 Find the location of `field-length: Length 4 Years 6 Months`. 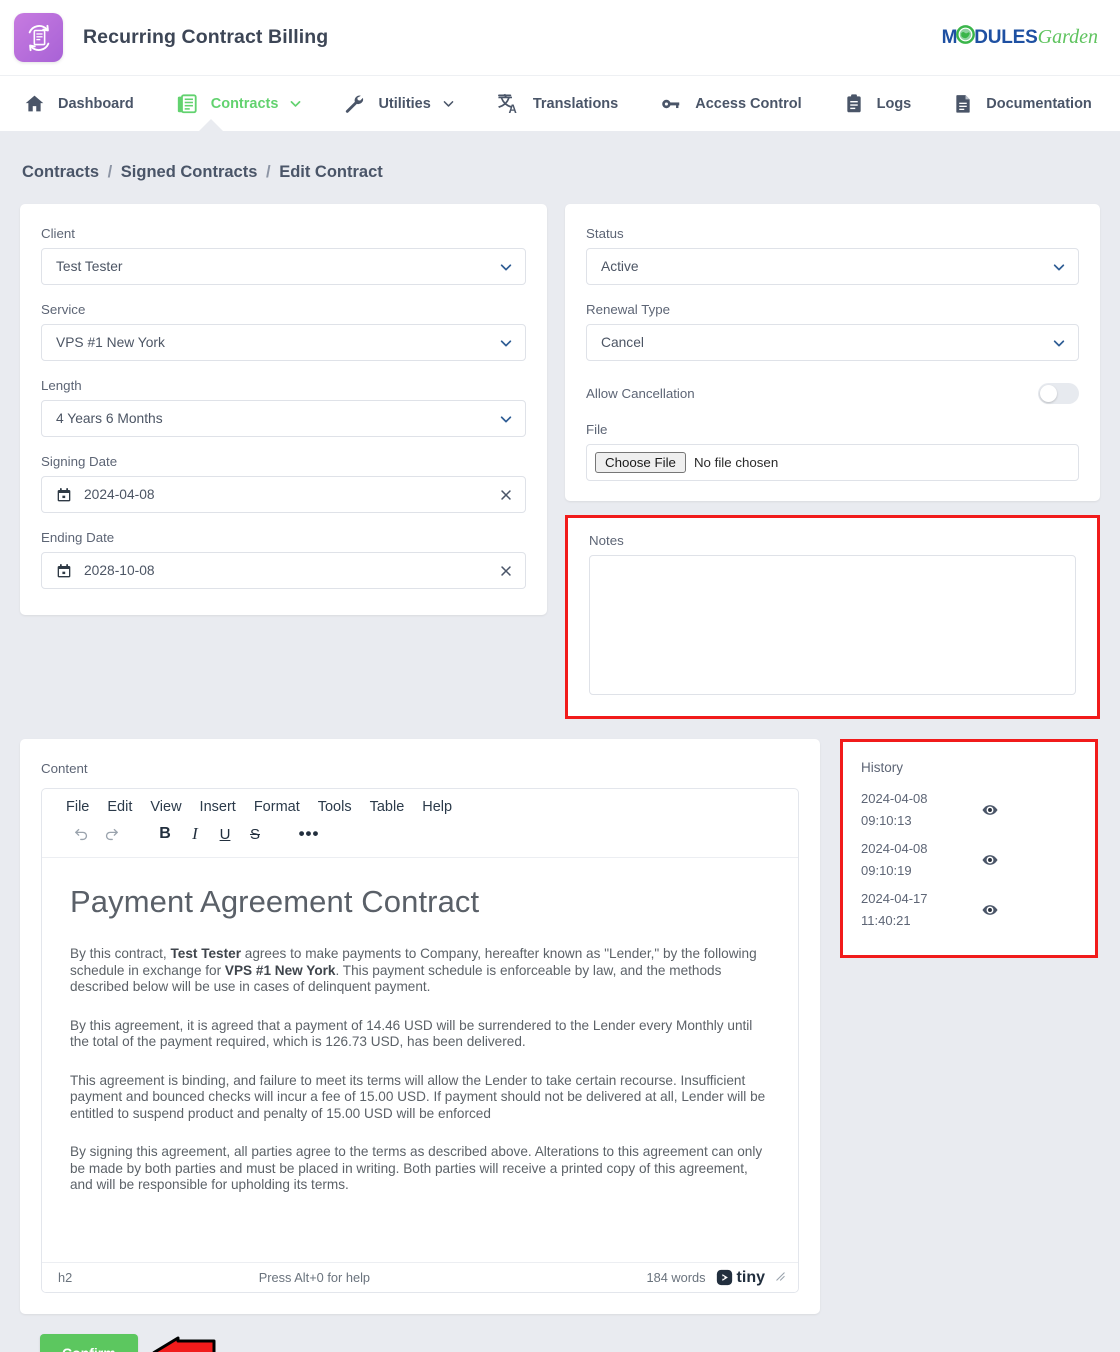

field-length: Length 4 Years 6 Months is located at coordinates (283, 407).